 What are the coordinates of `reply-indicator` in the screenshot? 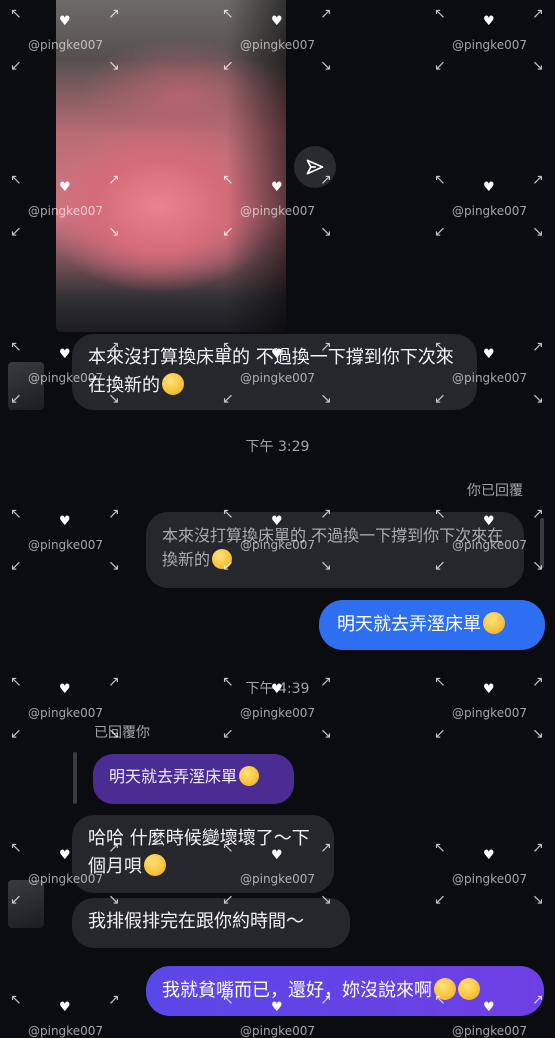 It's located at (75, 778).